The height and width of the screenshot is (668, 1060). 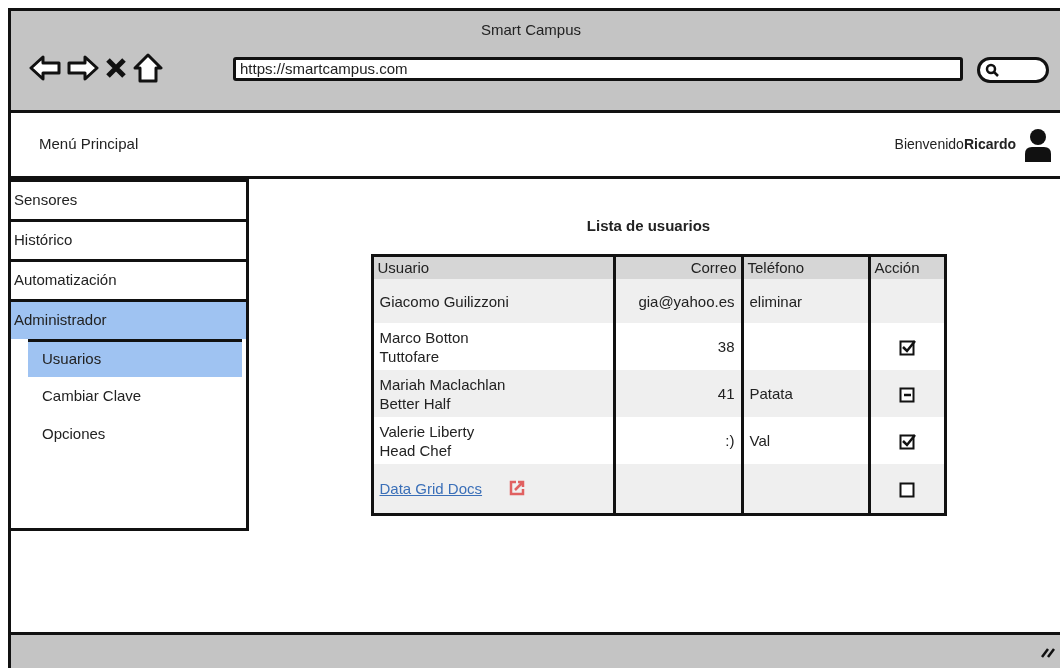 What do you see at coordinates (678, 267) in the screenshot?
I see `column-header: Correo` at bounding box center [678, 267].